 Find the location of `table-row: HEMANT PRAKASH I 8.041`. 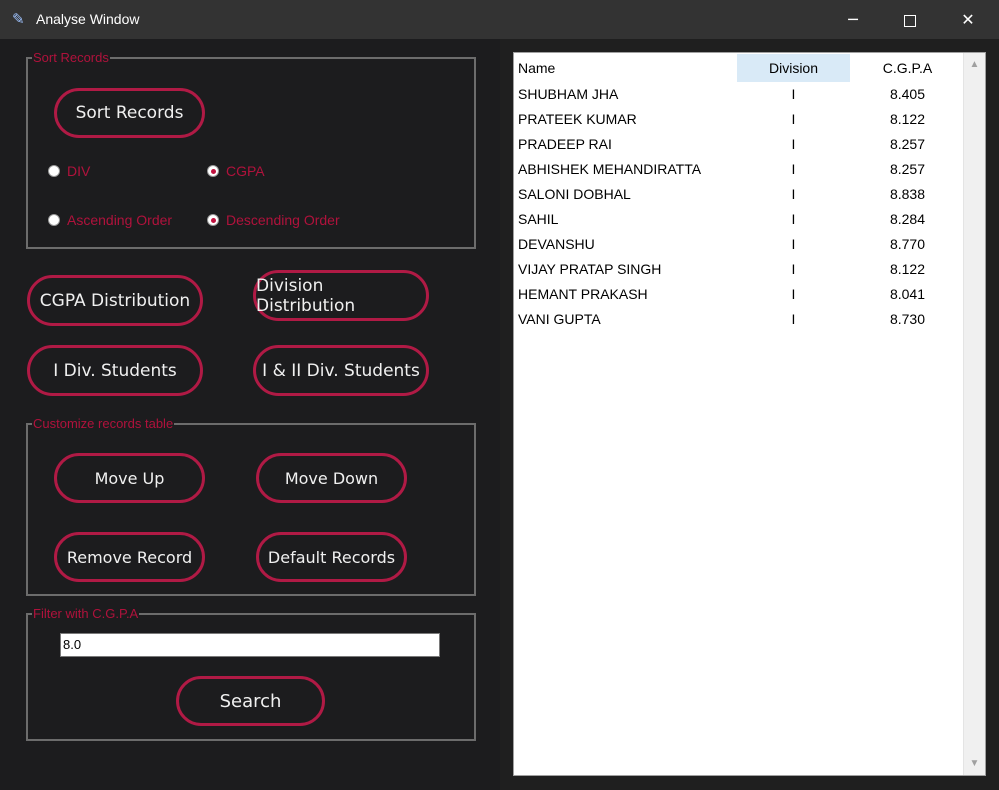

table-row: HEMANT PRAKASH I 8.041 is located at coordinates (739, 294).